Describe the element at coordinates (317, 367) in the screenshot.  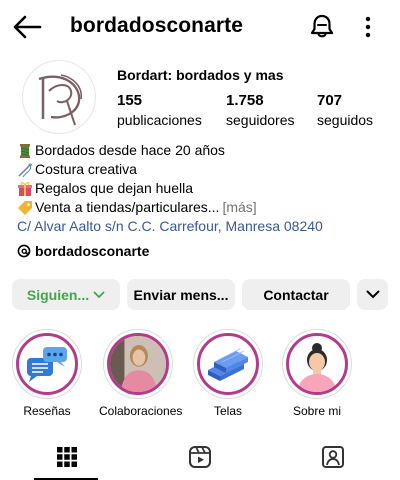
I see `woman-avatar-icon` at that location.